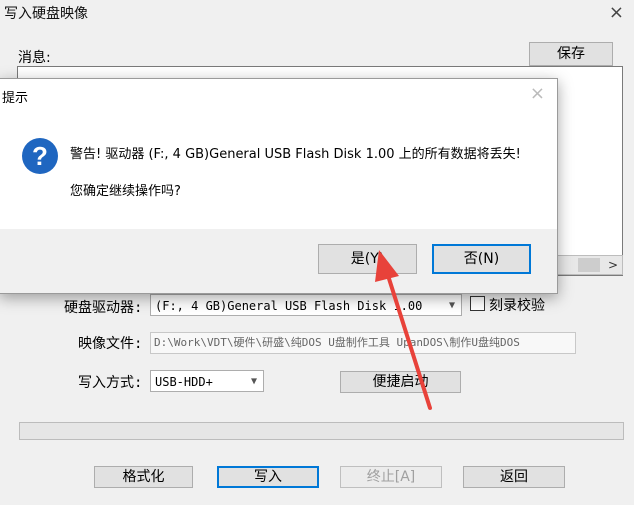 This screenshot has width=634, height=505. Describe the element at coordinates (268, 477) in the screenshot. I see `write-button: 写入` at that location.